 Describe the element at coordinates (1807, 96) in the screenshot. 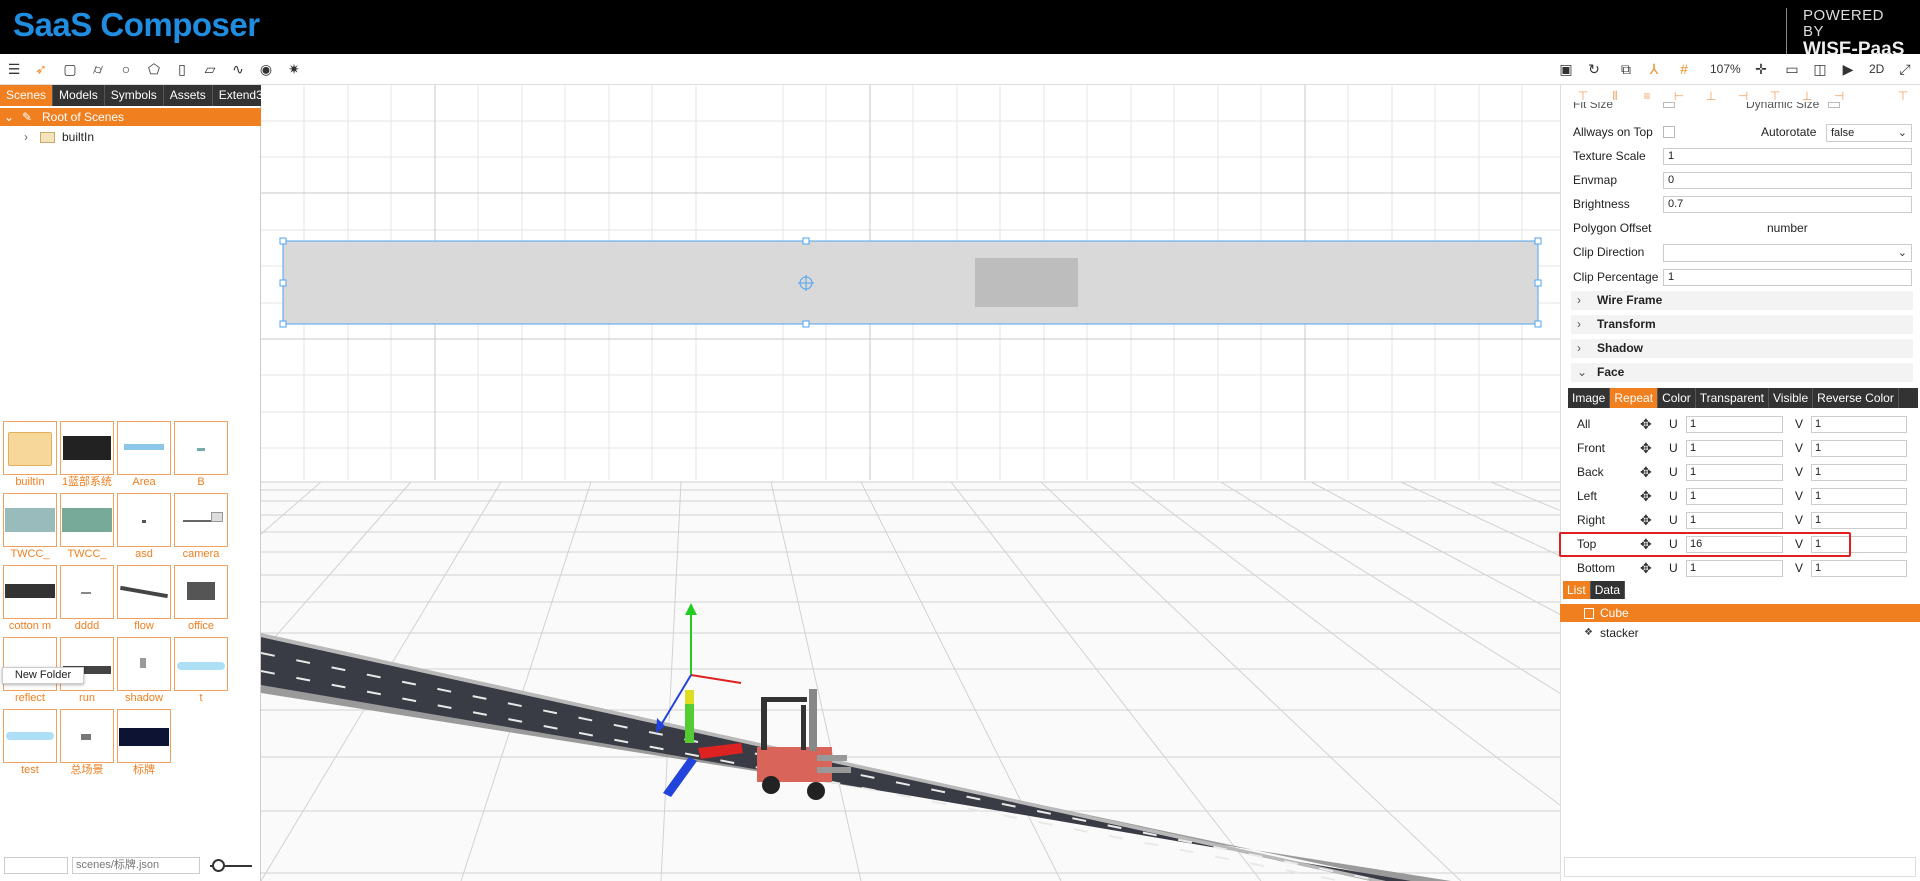

I see `align-vcenter-icon: ⊥` at that location.